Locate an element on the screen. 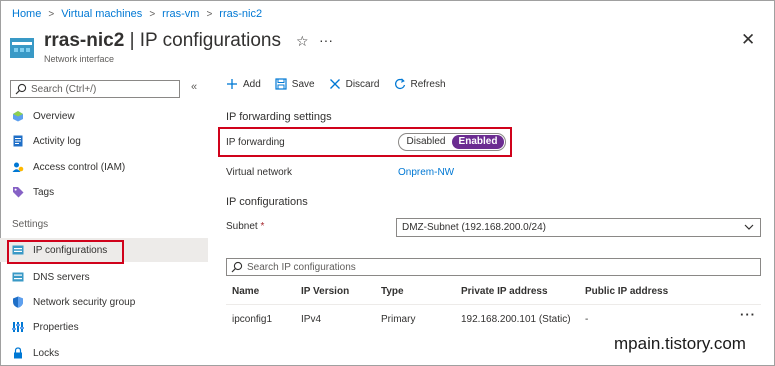  sidebar-item-iam: Access control (IAM) is located at coordinates (104, 167).